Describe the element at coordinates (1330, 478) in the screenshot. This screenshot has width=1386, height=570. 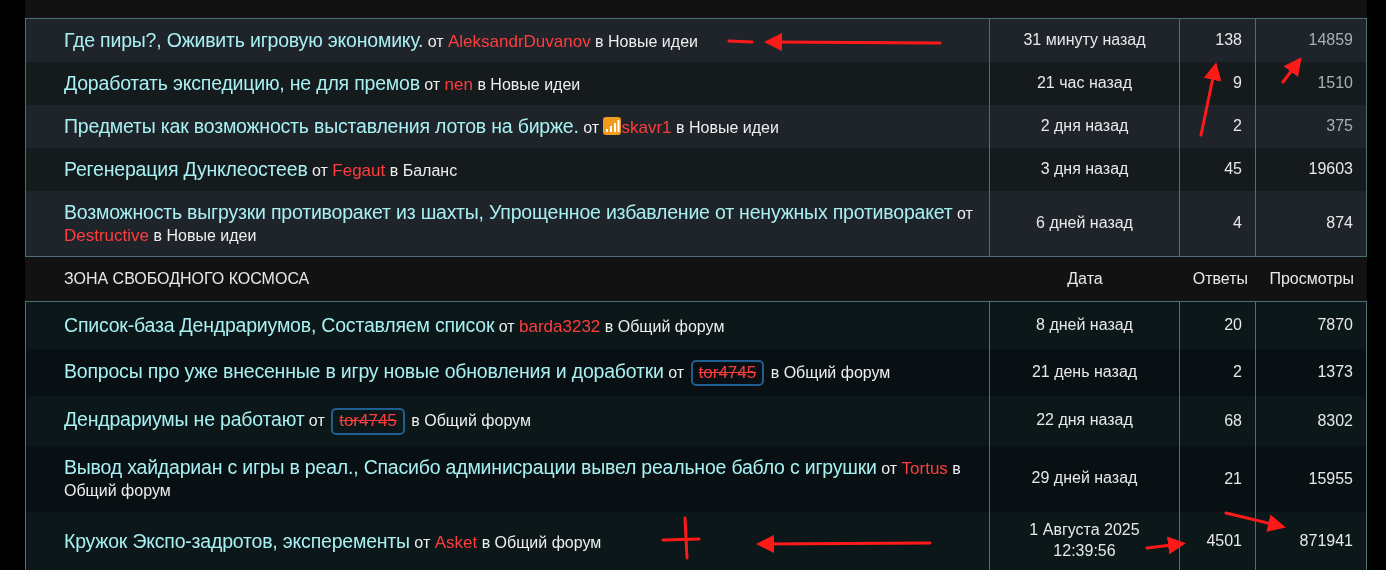
I see `views-count: 15955` at that location.